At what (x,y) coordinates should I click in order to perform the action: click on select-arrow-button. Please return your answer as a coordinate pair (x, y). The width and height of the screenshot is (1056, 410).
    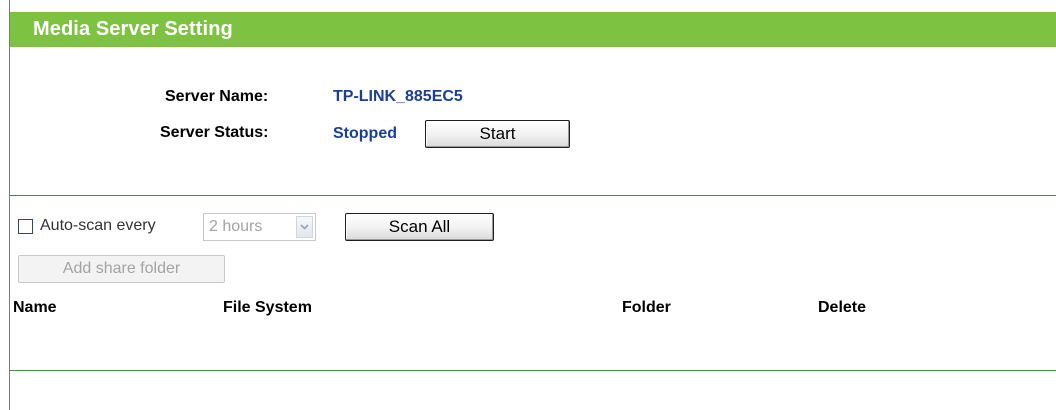
    Looking at the image, I should click on (304, 227).